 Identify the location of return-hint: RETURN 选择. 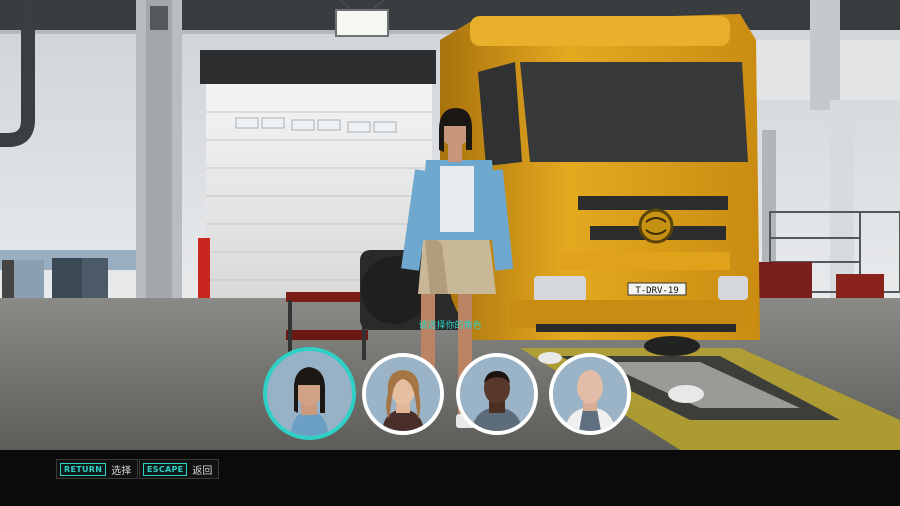
(97, 469).